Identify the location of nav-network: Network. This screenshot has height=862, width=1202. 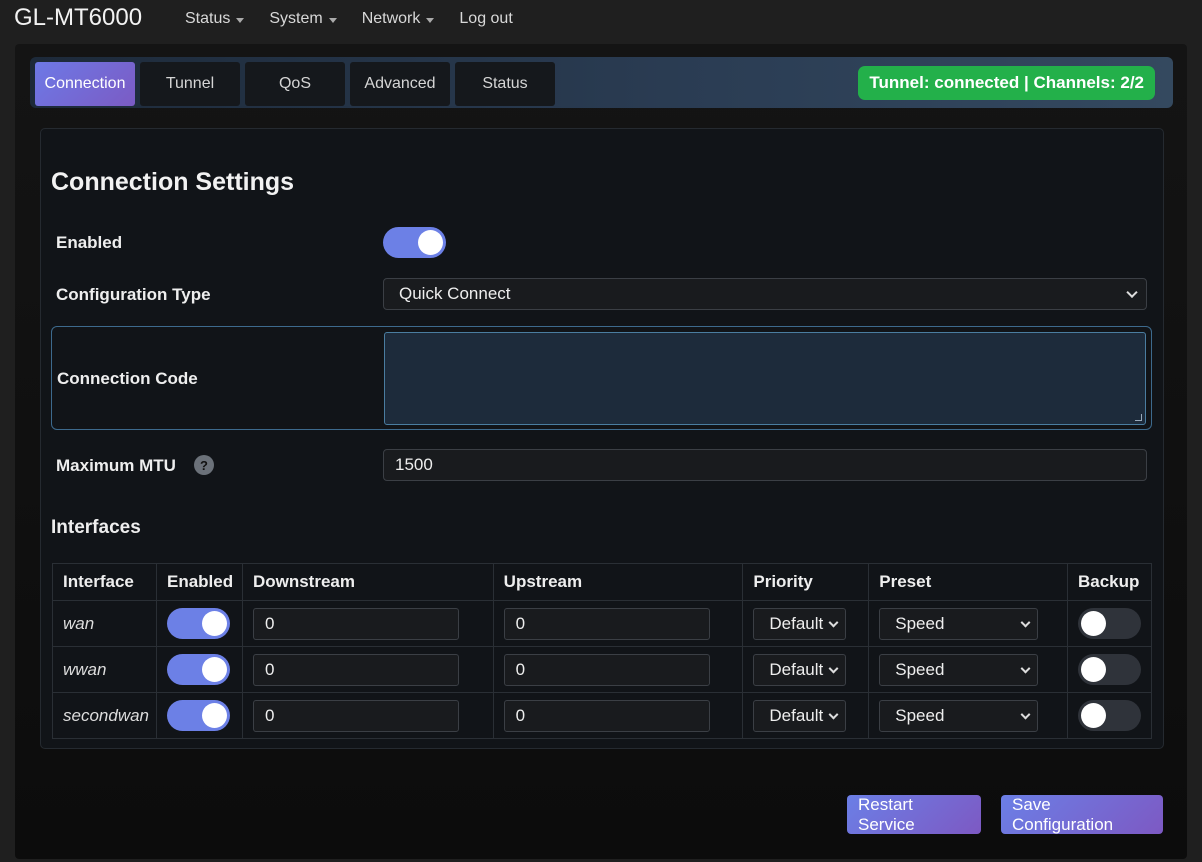
(398, 19).